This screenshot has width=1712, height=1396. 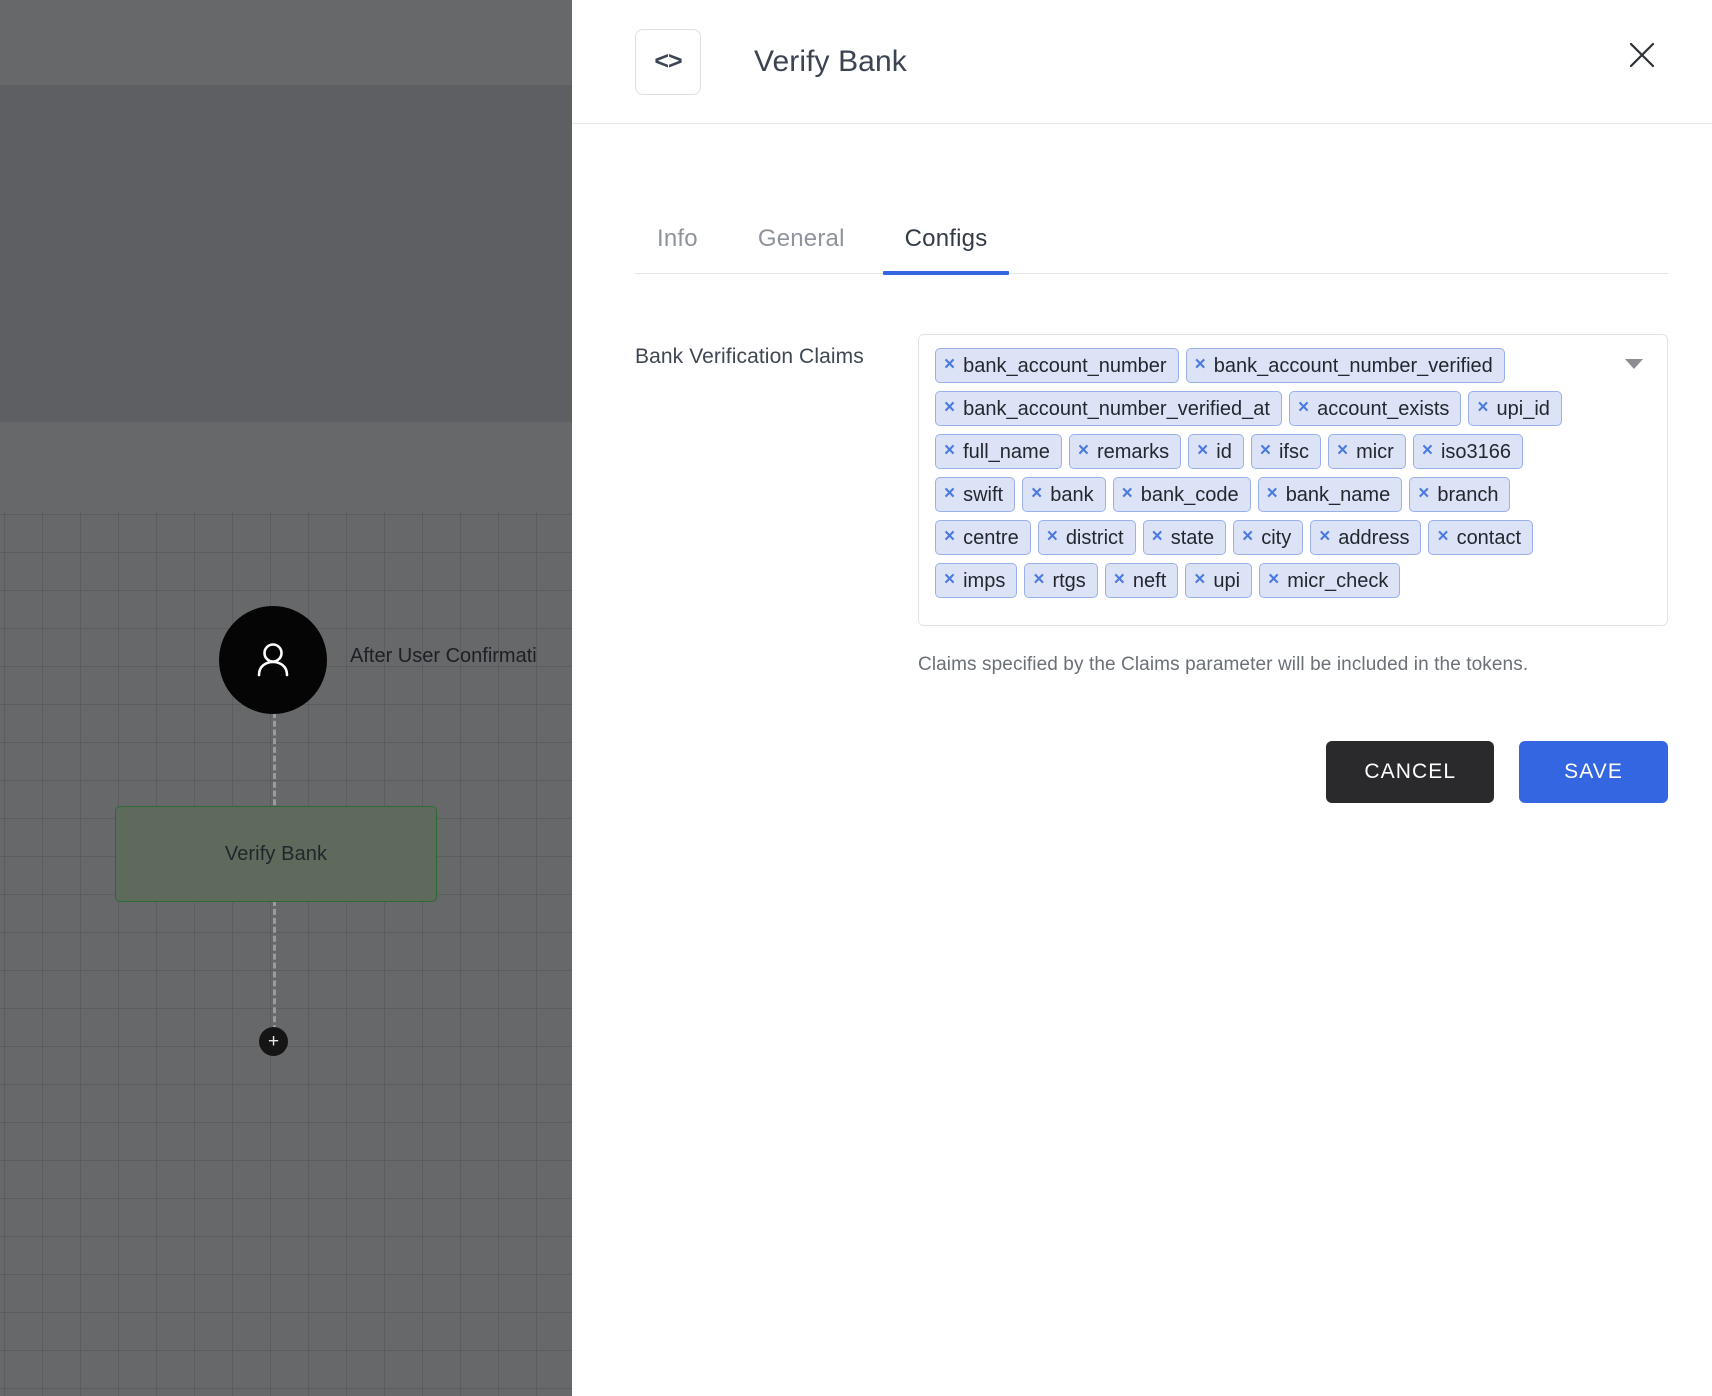 I want to click on claim-chip: × upi_id, so click(x=1515, y=408).